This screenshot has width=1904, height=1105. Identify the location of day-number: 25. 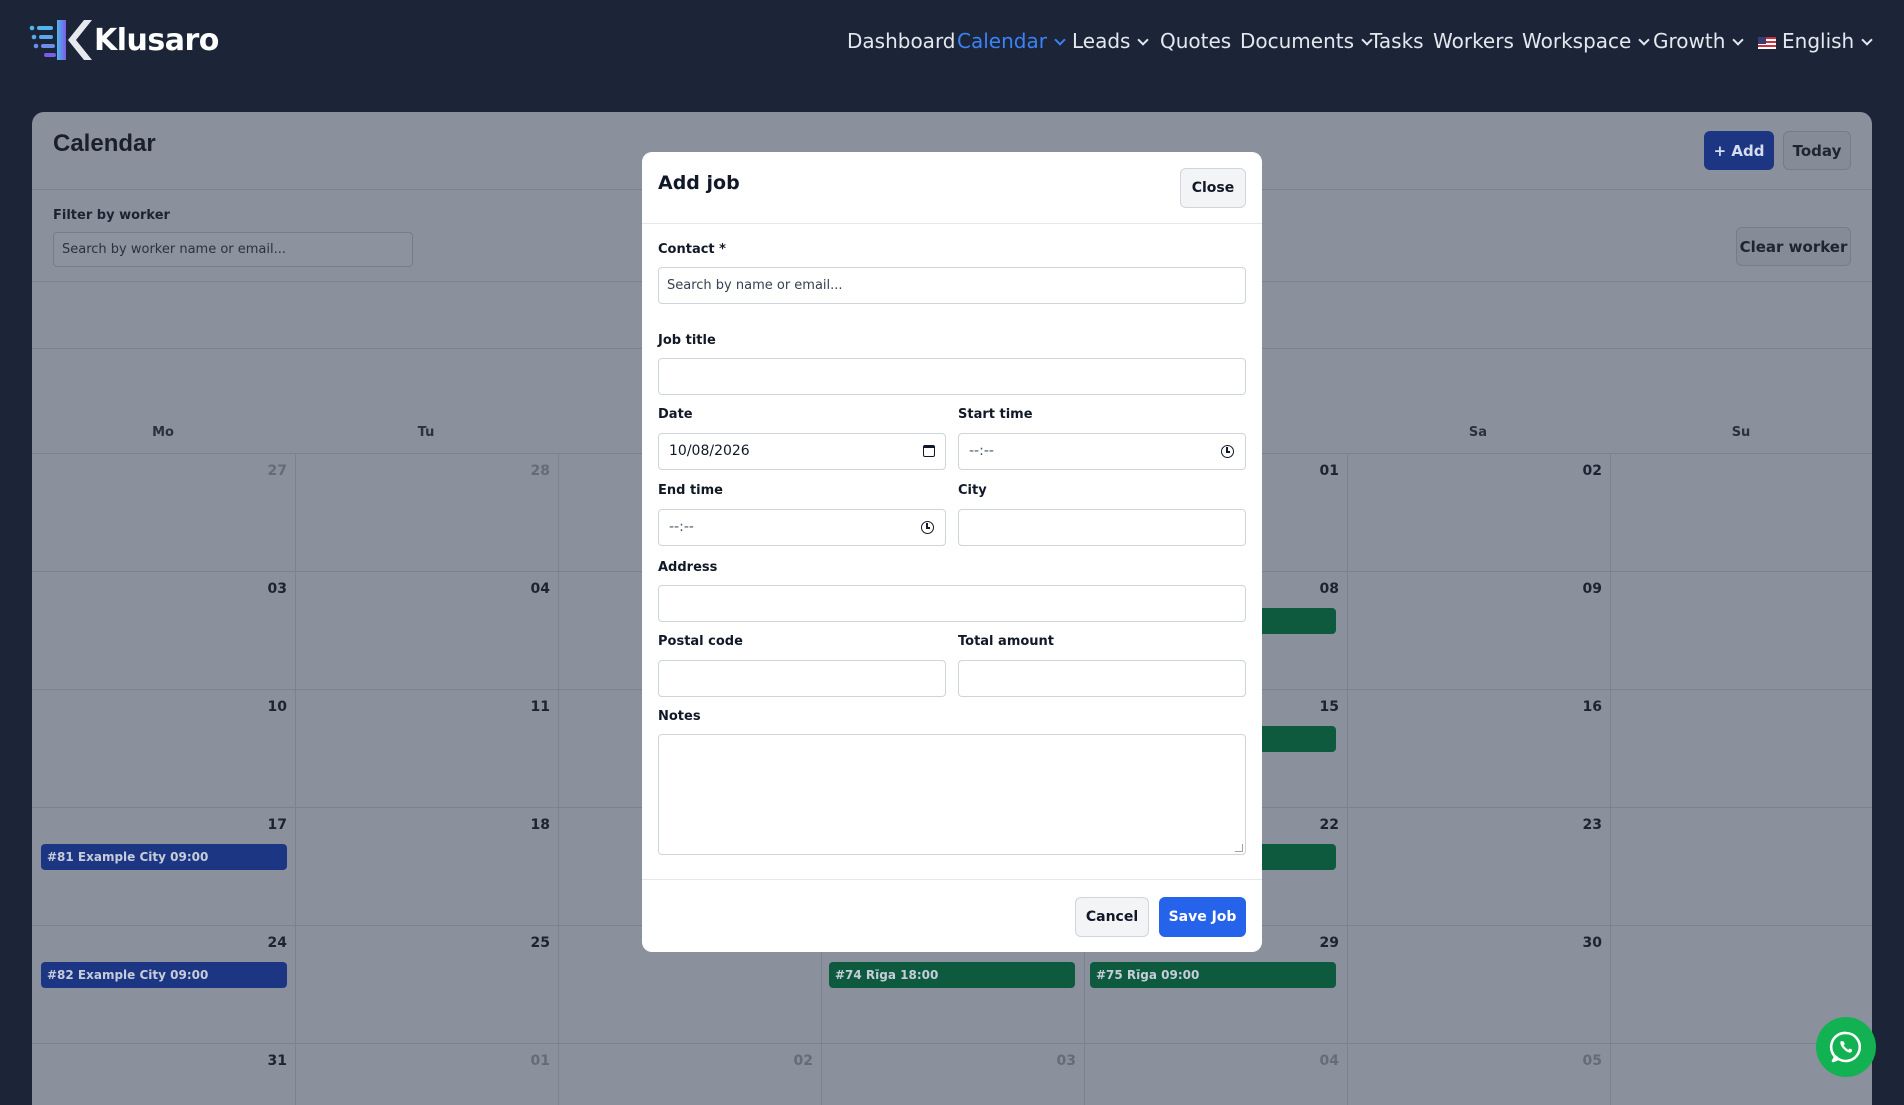
(530, 943).